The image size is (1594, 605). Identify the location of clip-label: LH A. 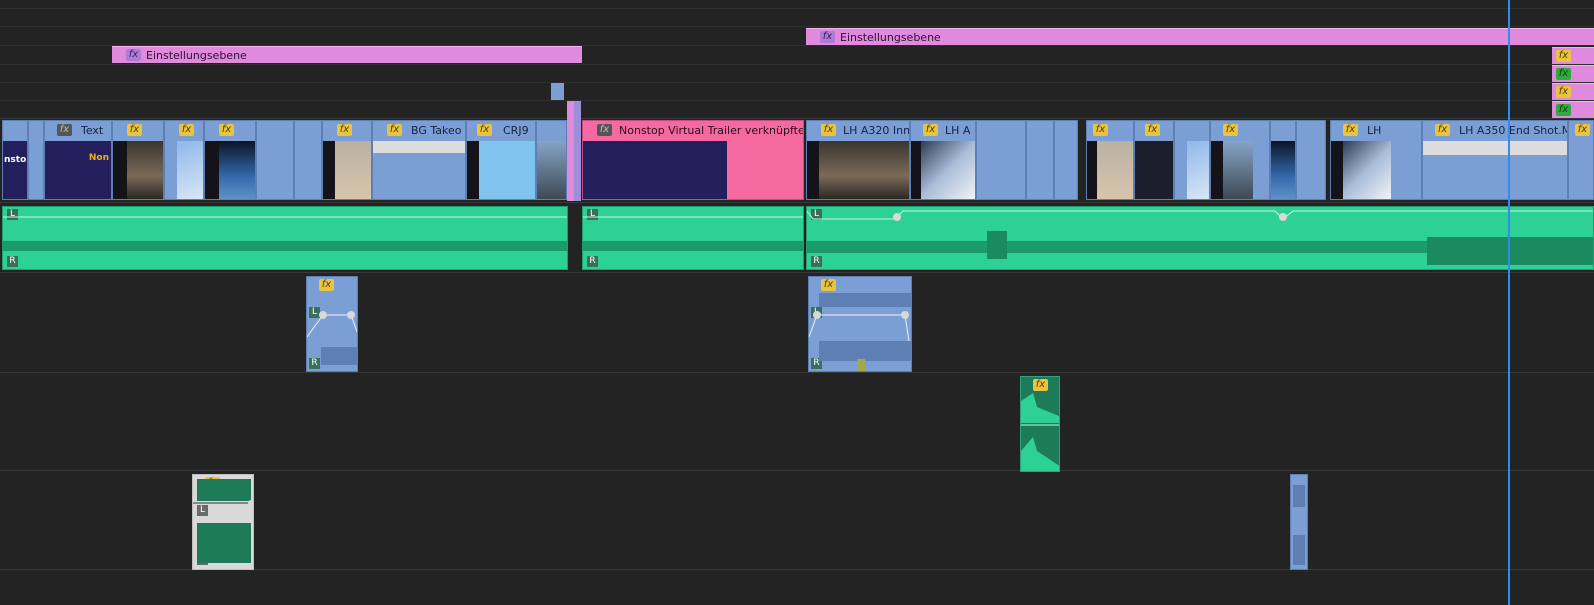
(958, 130).